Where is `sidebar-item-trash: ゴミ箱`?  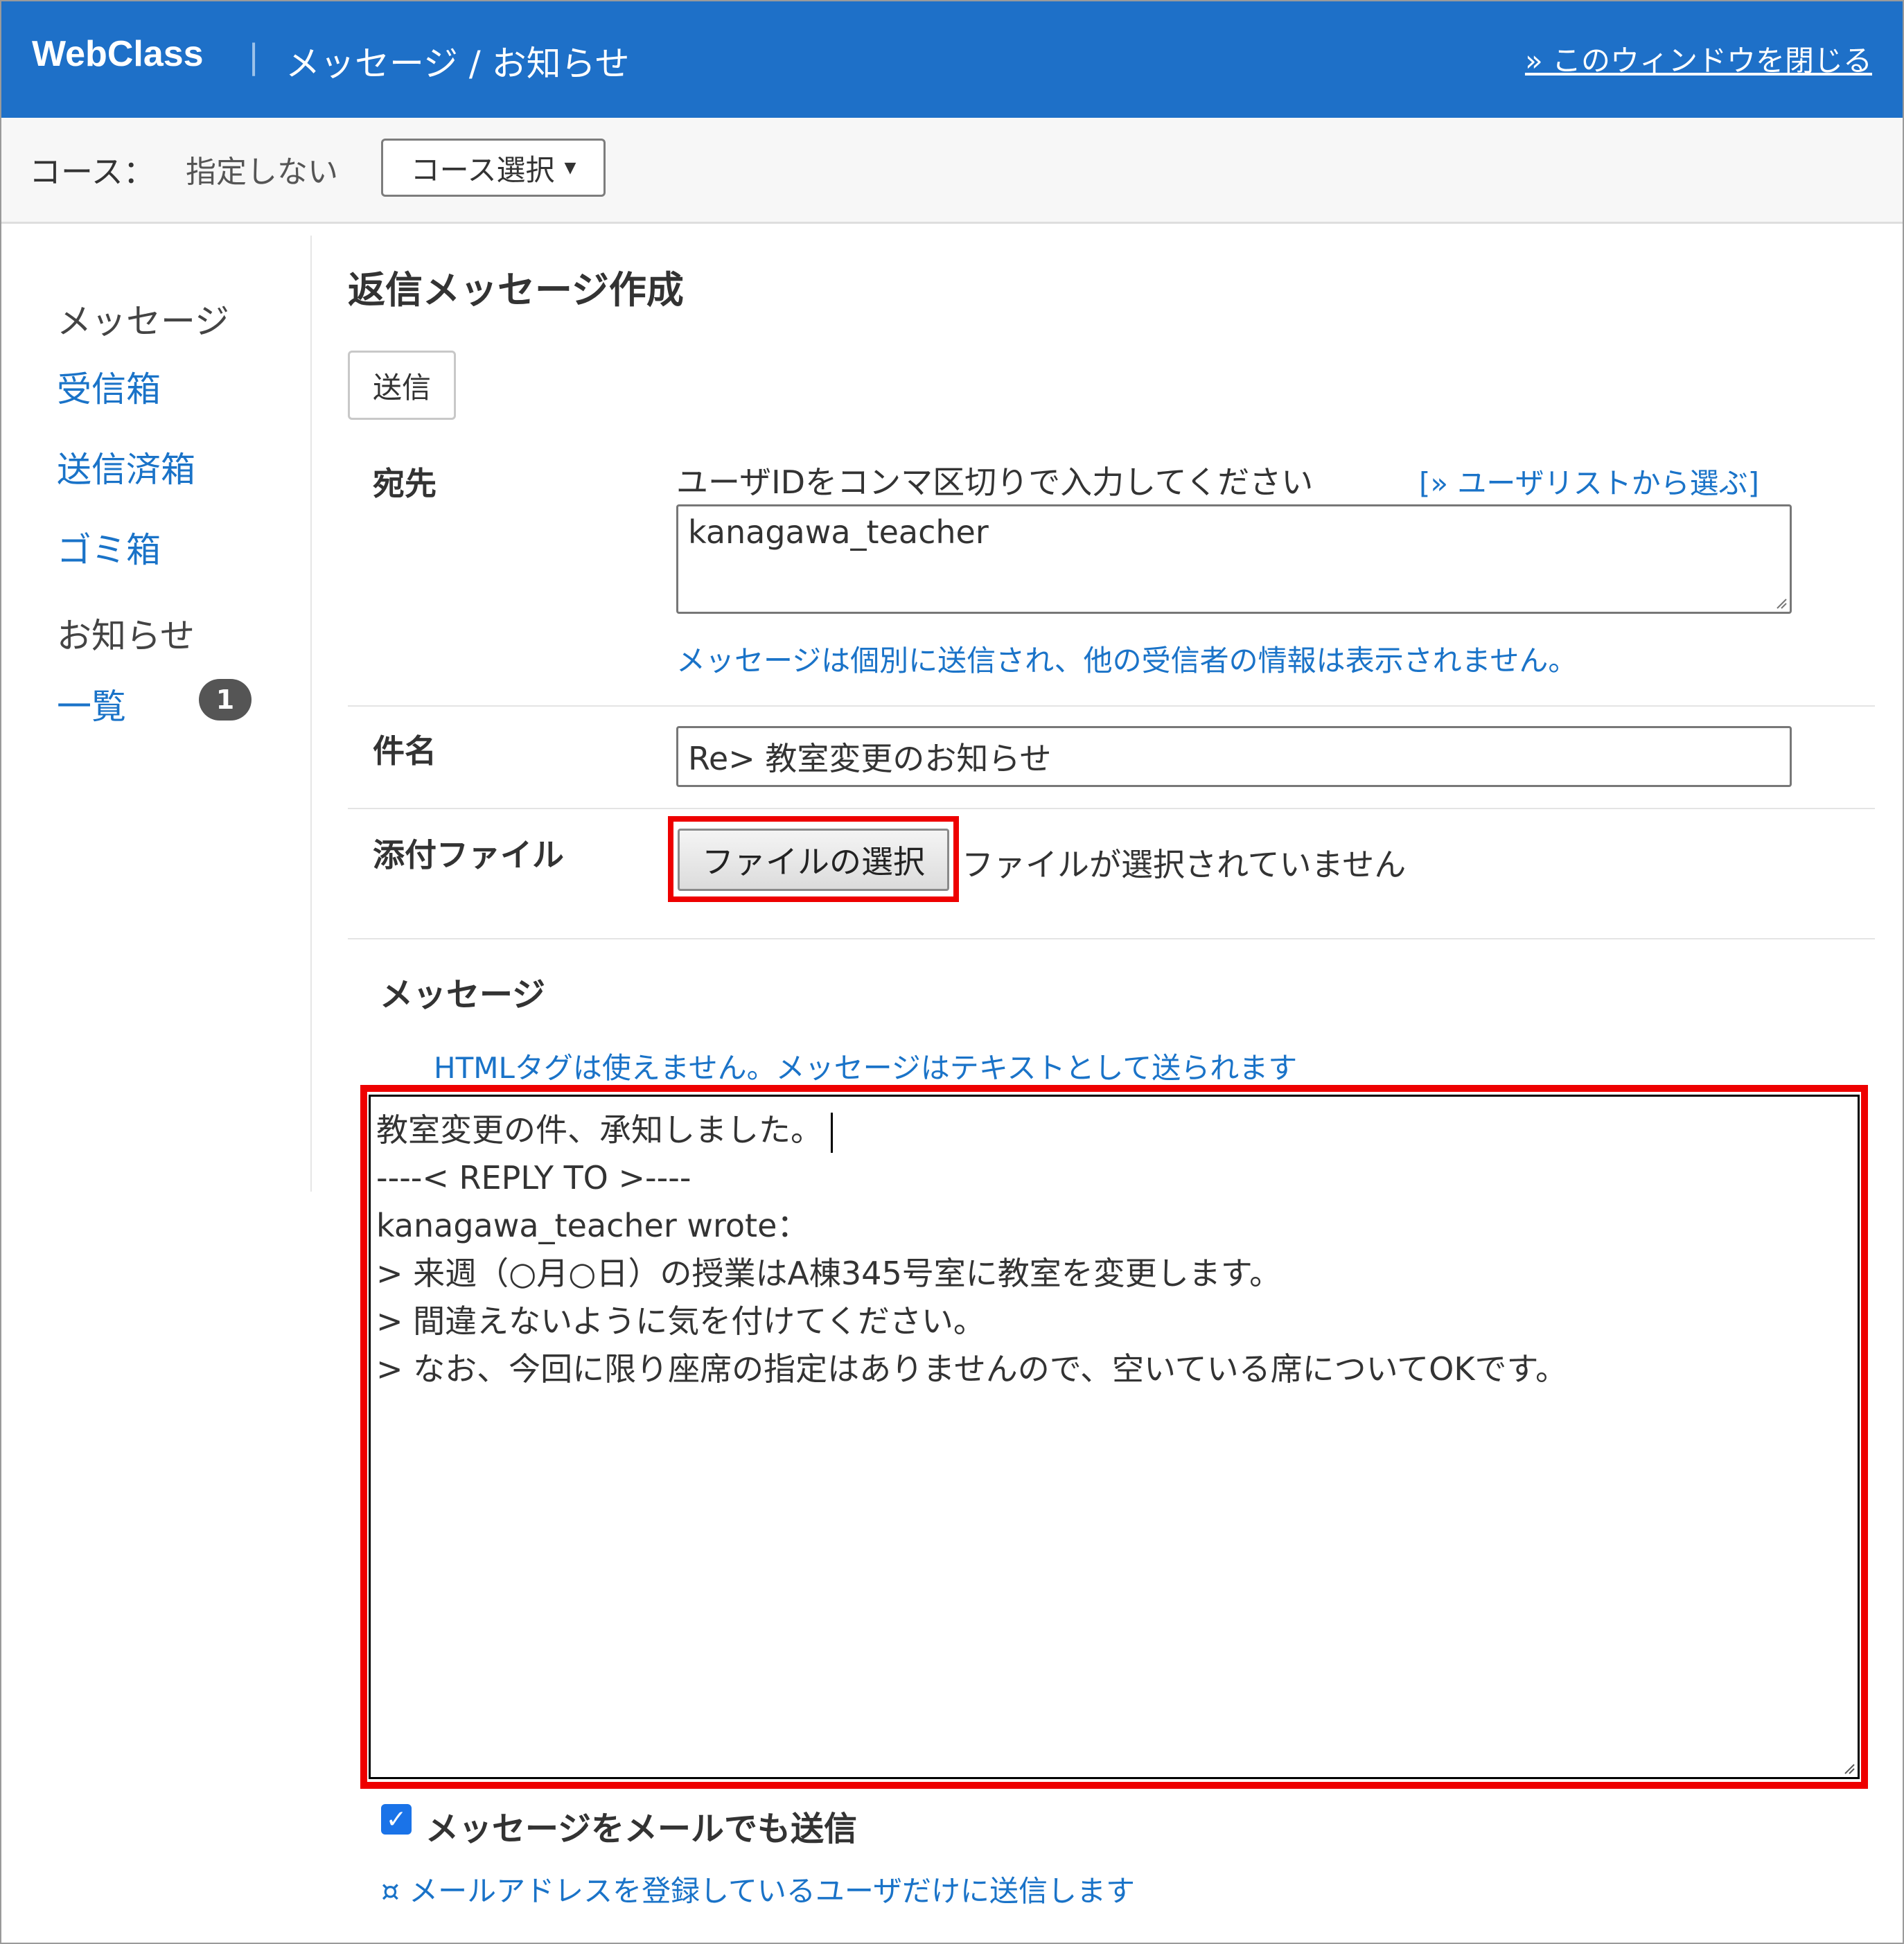
sidebar-item-trash: ゴミ箱 is located at coordinates (109, 547).